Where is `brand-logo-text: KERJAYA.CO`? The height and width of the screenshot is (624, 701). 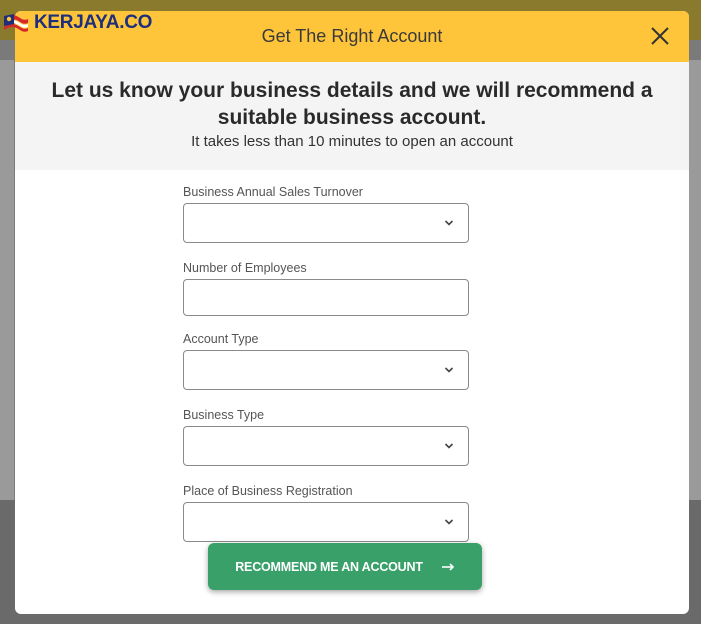
brand-logo-text: KERJAYA.CO is located at coordinates (93, 22).